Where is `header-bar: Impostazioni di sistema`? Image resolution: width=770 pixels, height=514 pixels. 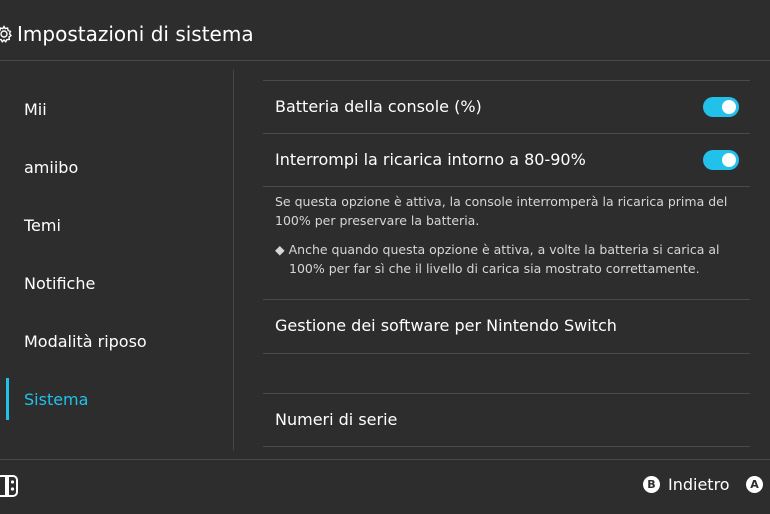
header-bar: Impostazioni di sistema is located at coordinates (385, 30).